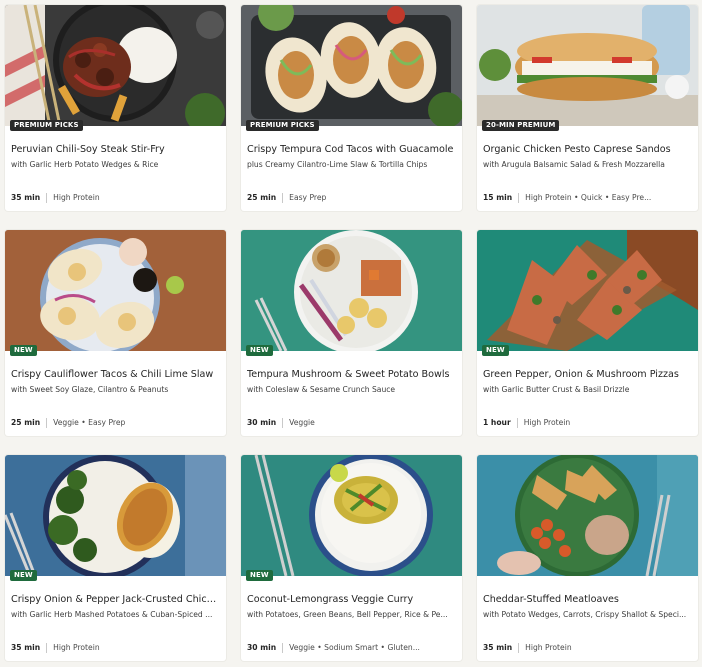 This screenshot has height=667, width=702. Describe the element at coordinates (115, 149) in the screenshot. I see `recipe-title: Peruvian Chili-Soy Steak Stir-Fry` at that location.